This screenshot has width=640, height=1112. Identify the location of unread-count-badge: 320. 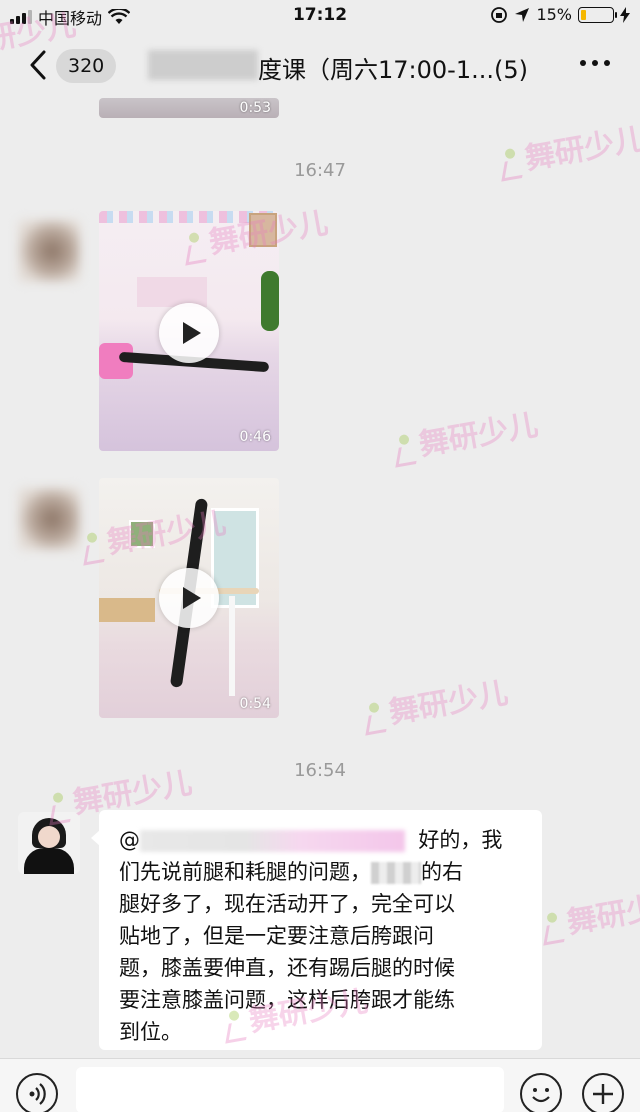
(86, 66).